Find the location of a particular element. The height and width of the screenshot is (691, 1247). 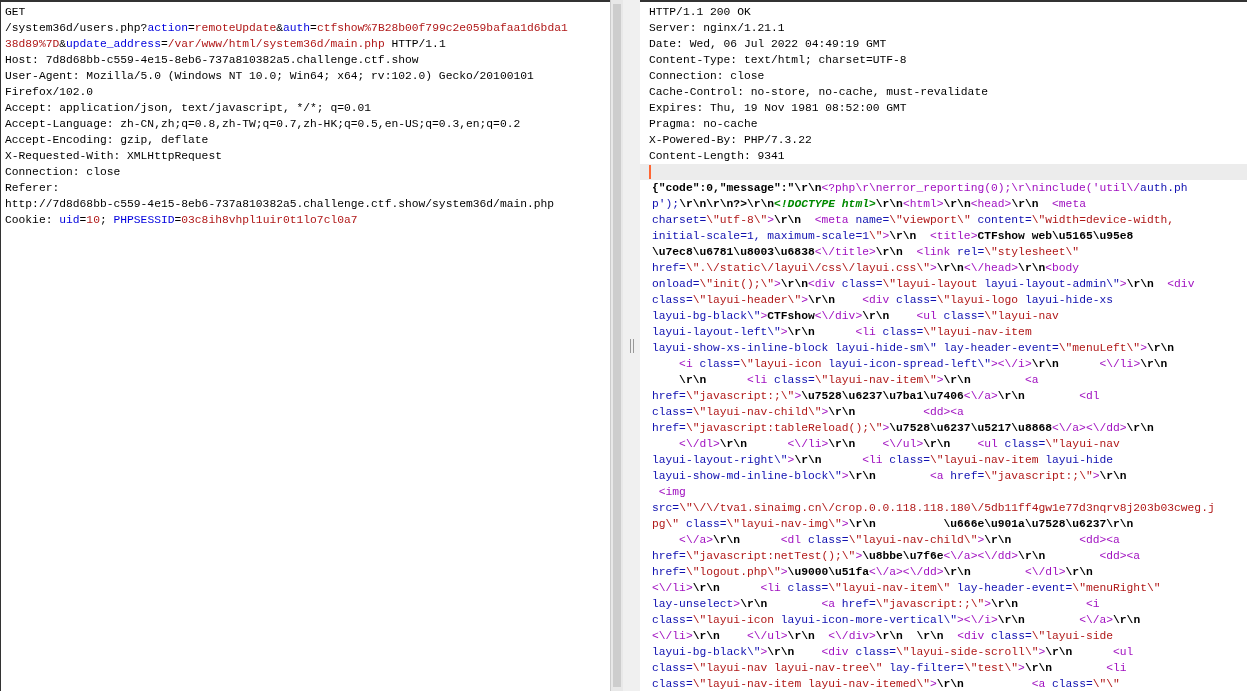

code-line: X-Powered-By: PHP/7.3.22 is located at coordinates (730, 140).